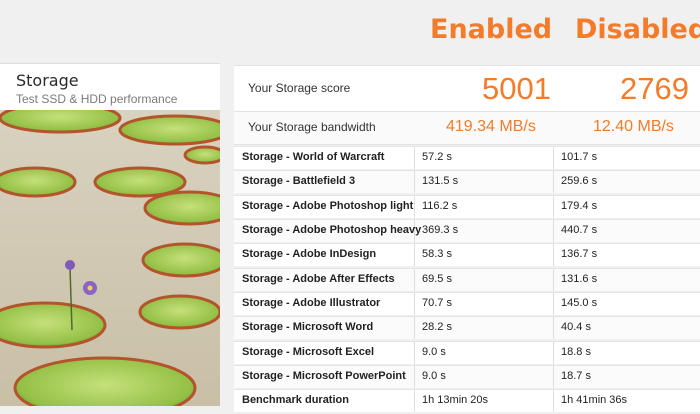 This screenshot has width=700, height=414. What do you see at coordinates (440, 230) in the screenshot?
I see `enabled-value-cell: 369.3 s` at bounding box center [440, 230].